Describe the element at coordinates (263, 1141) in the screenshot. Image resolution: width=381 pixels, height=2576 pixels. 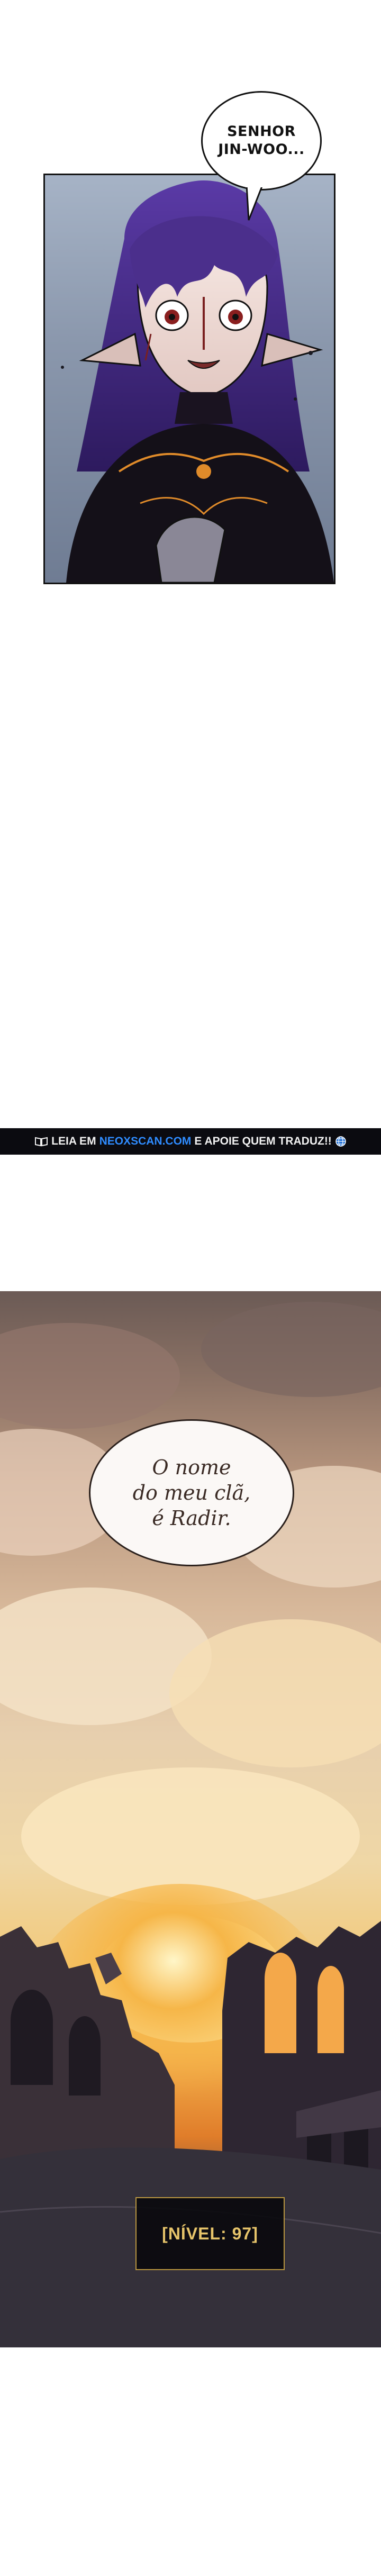
I see `banner-suffix: E APOIE QUEM TRADUZ!!` at that location.